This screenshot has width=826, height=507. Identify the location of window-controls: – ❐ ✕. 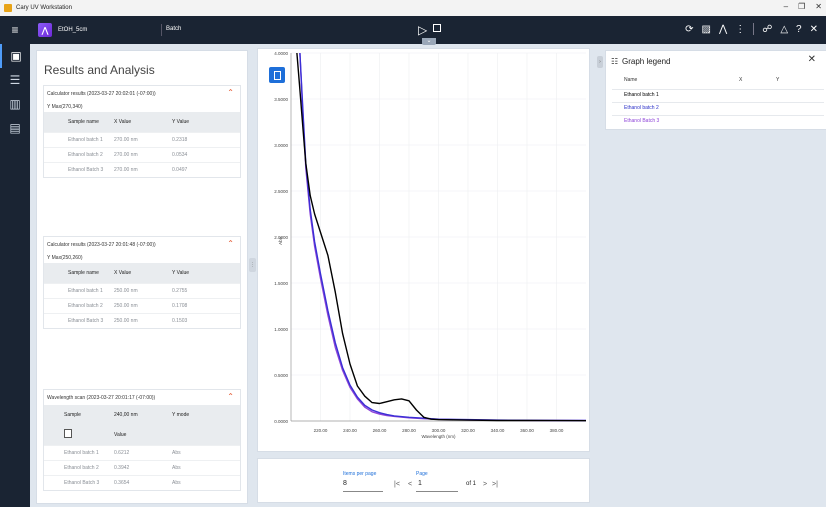
(803, 6).